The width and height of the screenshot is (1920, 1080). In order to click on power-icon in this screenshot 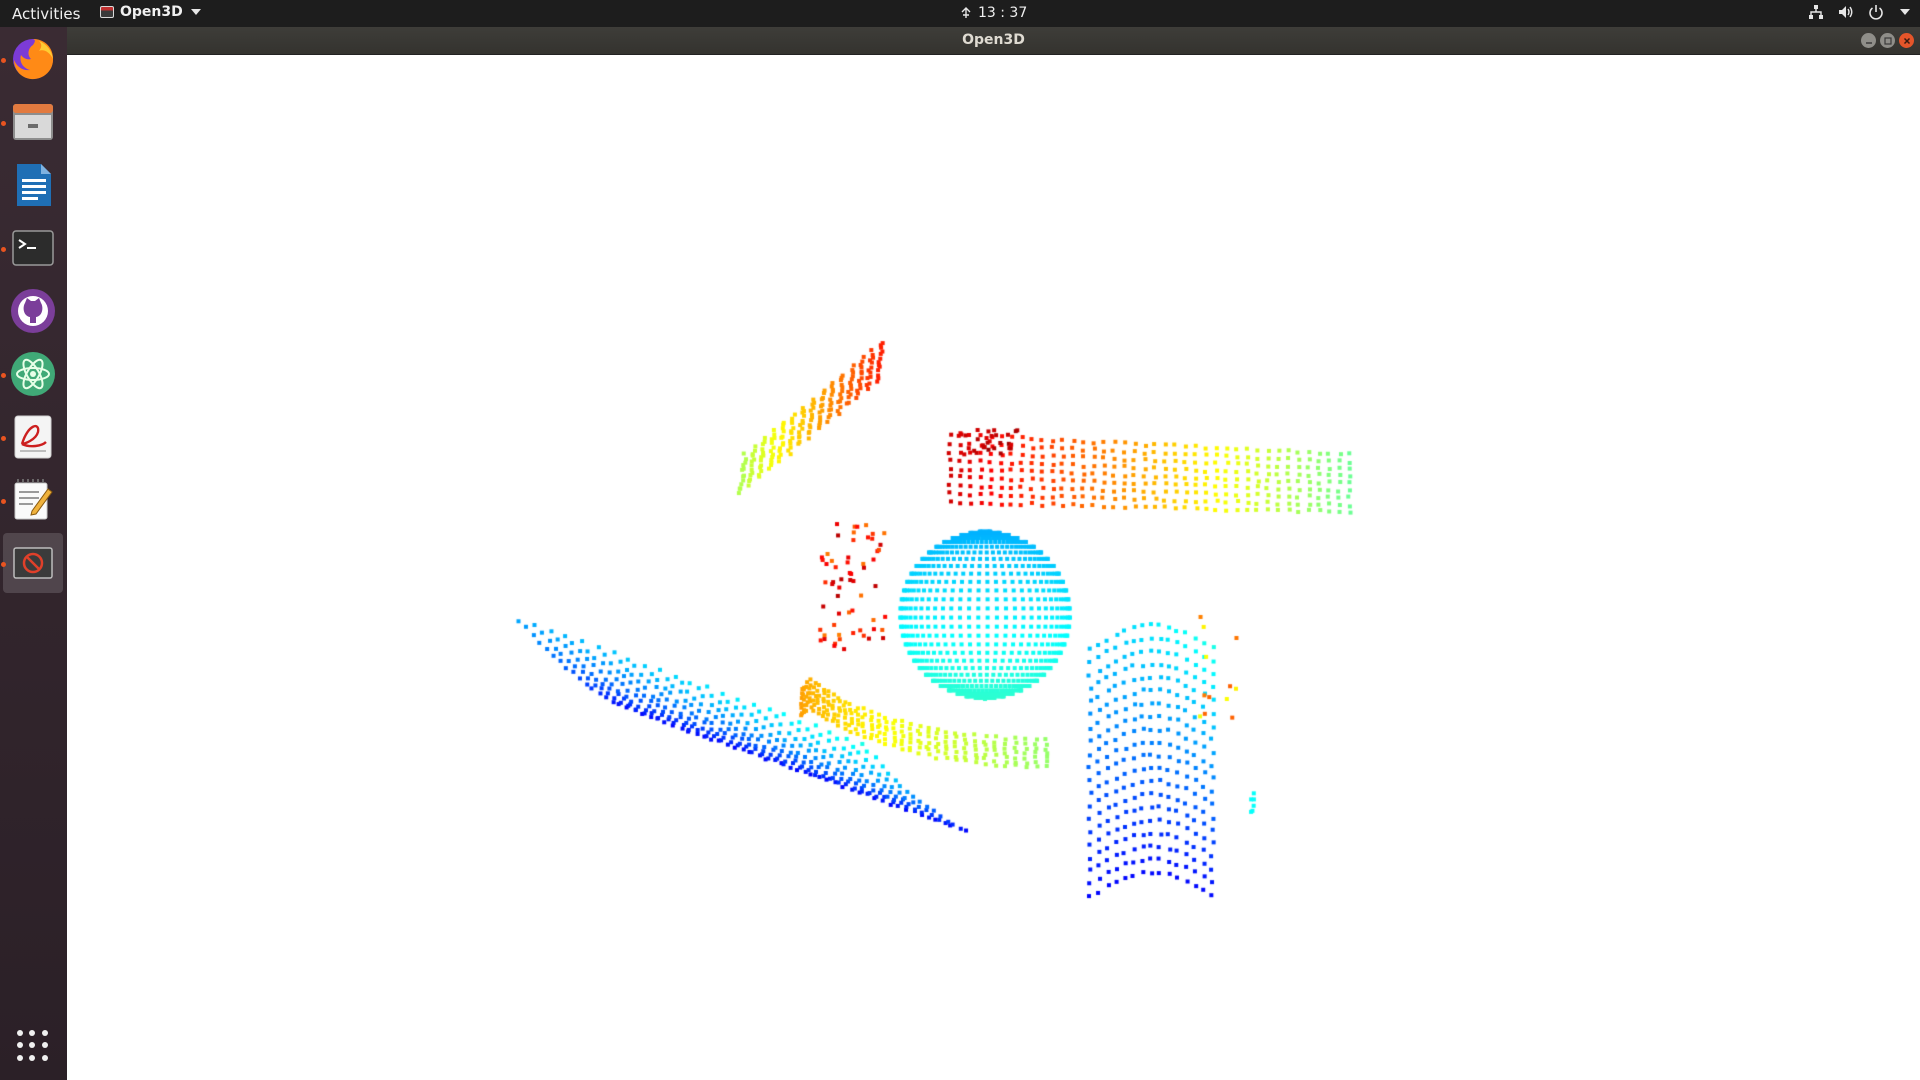, I will do `click(1876, 12)`.